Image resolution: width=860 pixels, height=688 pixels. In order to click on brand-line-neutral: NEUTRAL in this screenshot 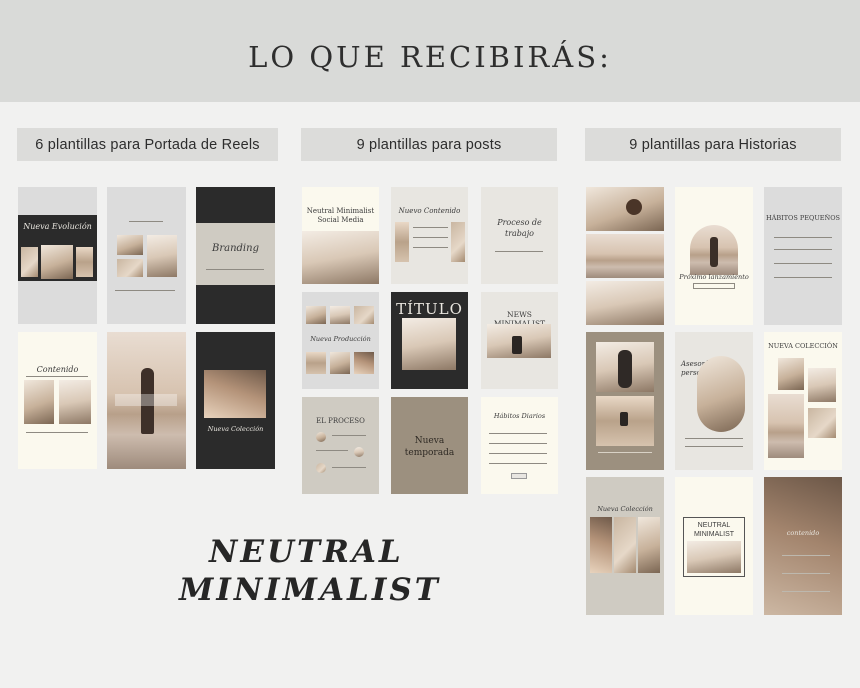, I will do `click(306, 552)`.